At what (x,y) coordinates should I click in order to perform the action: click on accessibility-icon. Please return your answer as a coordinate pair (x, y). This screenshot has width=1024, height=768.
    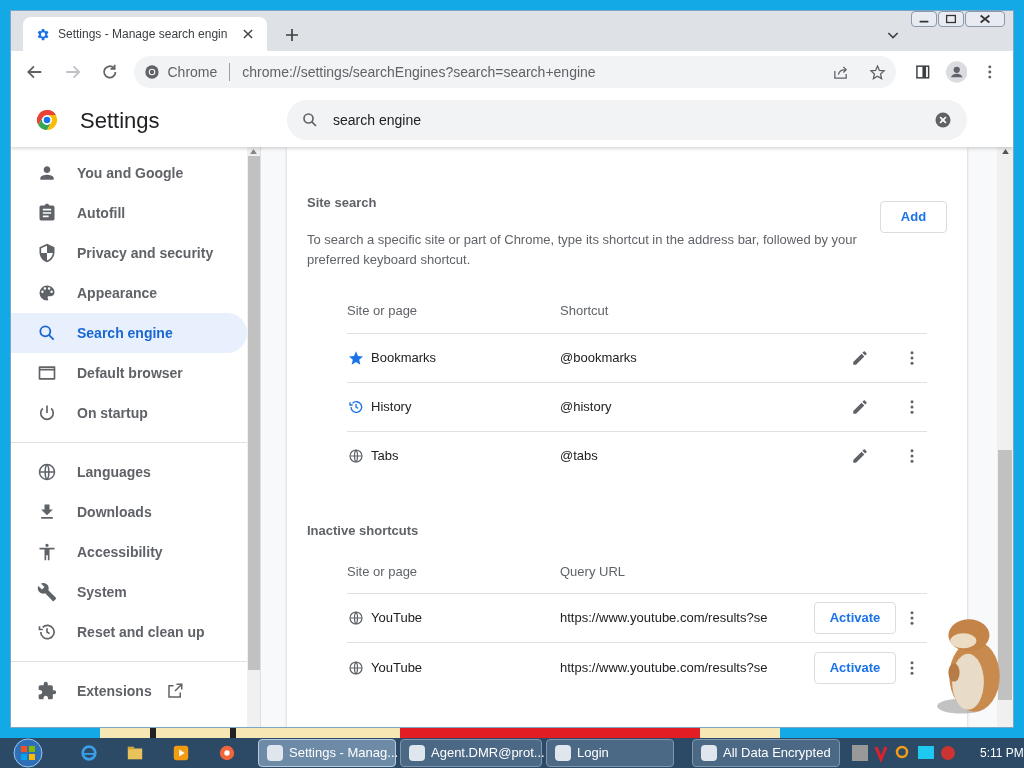
    Looking at the image, I should click on (47, 552).